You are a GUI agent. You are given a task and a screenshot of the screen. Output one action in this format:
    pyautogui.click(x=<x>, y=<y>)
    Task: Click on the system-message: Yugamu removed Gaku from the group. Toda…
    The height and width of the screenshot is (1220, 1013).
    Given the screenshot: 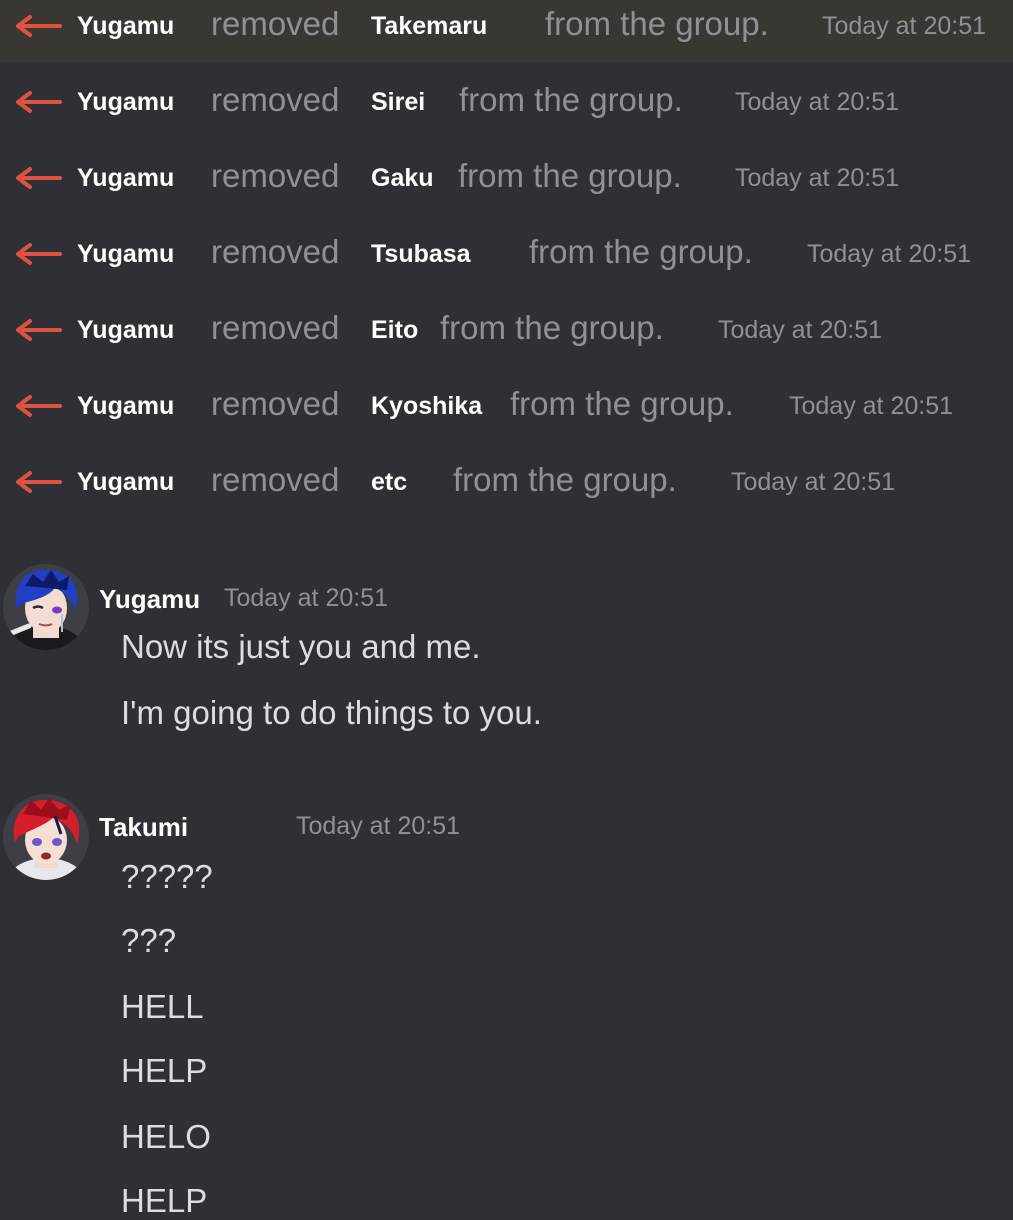 What is the action you would take?
    pyautogui.click(x=506, y=190)
    